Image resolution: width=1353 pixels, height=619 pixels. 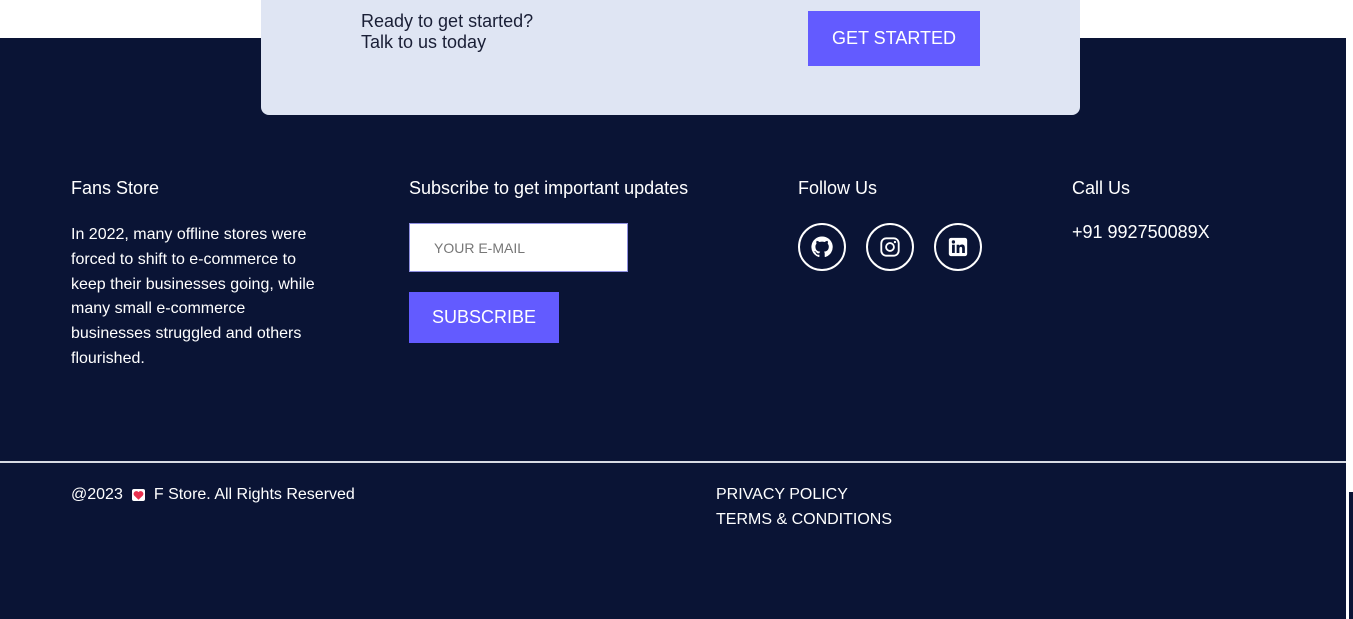 I want to click on cta-line-2: Talk to us today, so click(x=424, y=42).